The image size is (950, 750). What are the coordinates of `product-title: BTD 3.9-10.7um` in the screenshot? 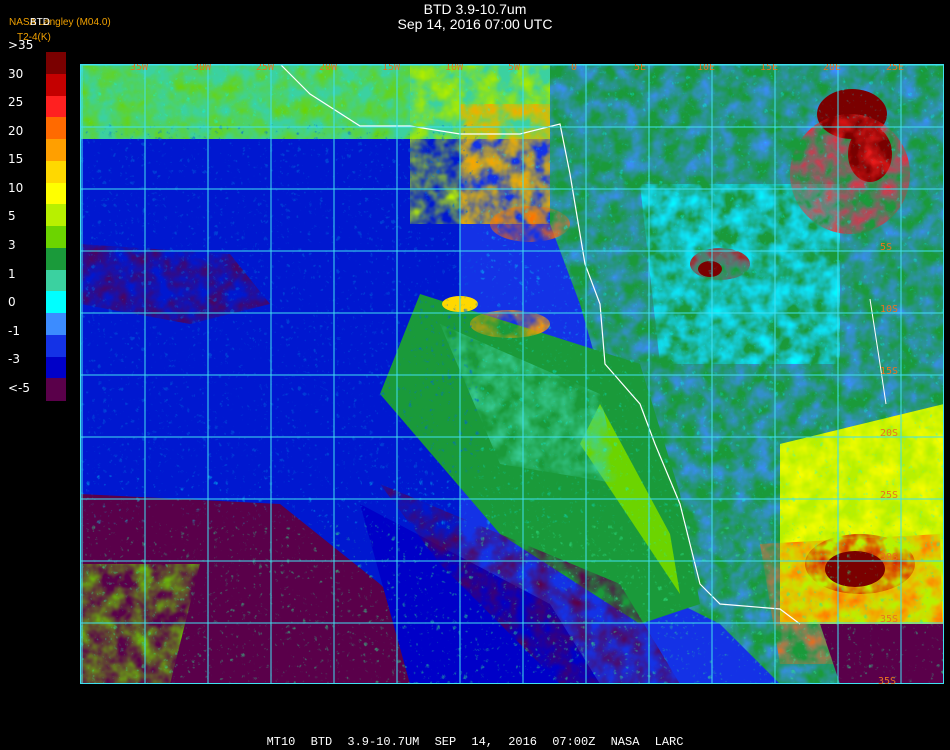 It's located at (475, 9).